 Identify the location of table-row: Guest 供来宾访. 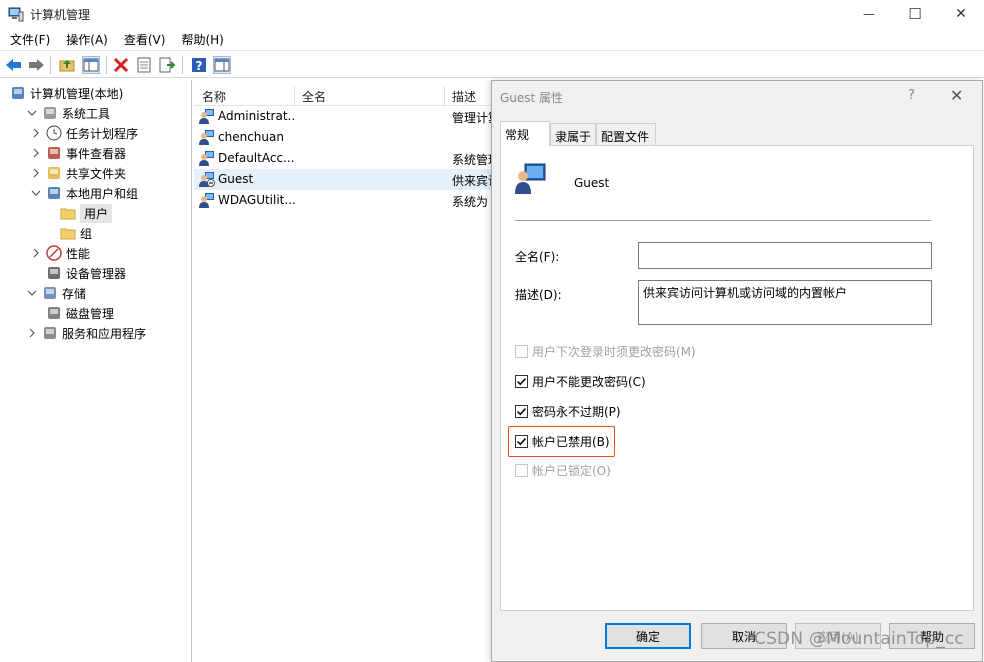
(344, 179).